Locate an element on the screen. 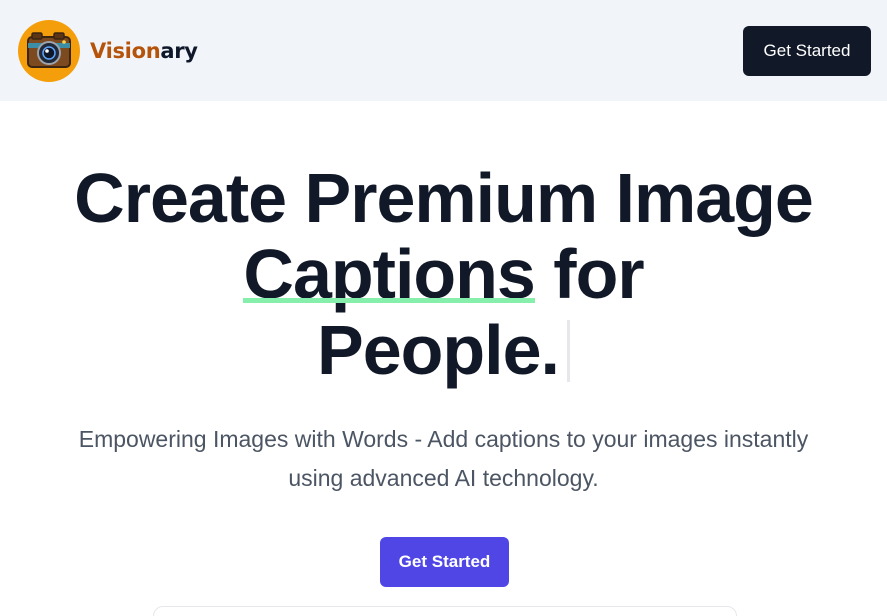 This screenshot has width=887, height=616. hero-title-highlight: Captions is located at coordinates (389, 274).